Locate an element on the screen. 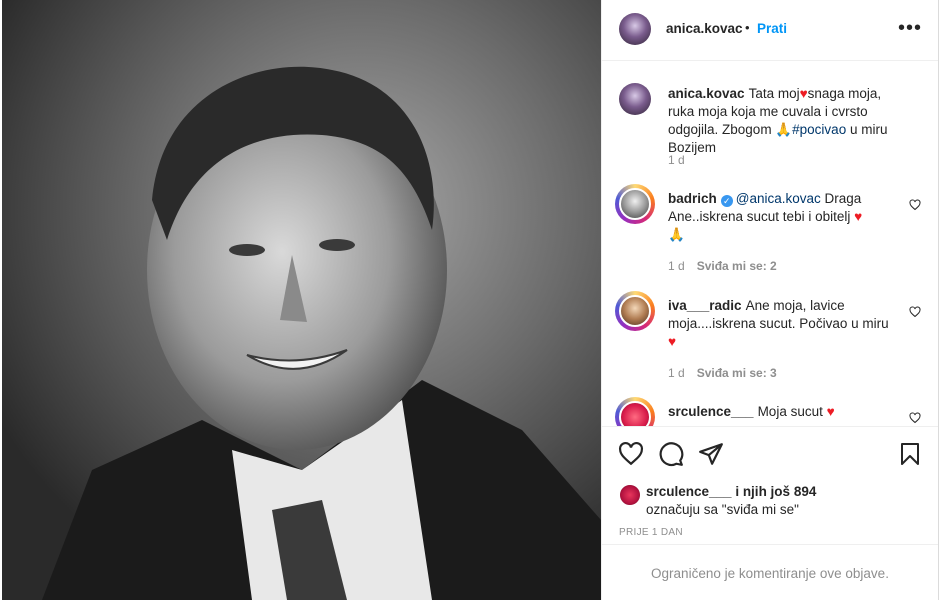 Image resolution: width=949 pixels, height=603 pixels. action-bar is located at coordinates (770, 452).